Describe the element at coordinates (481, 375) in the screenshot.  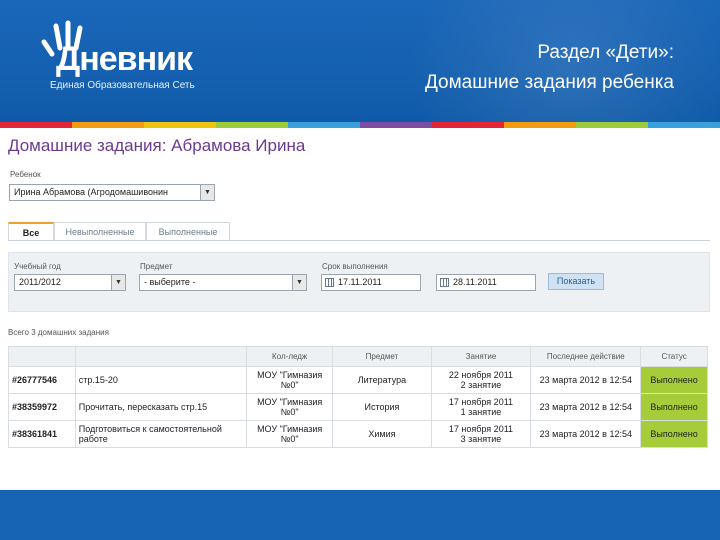
I see `lesson-date: 22 ноября 2011` at that location.